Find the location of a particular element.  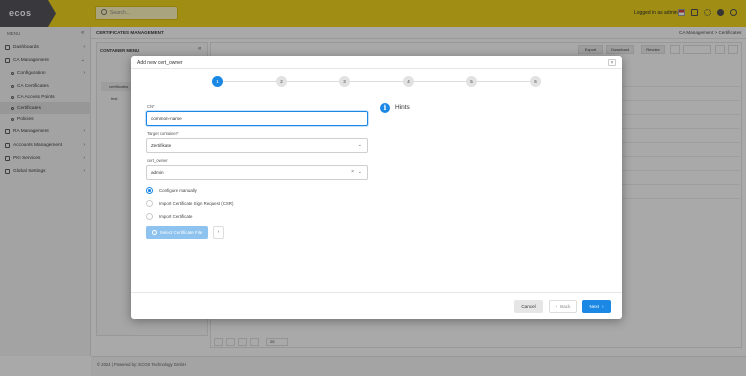

clear-icon: × is located at coordinates (352, 172).